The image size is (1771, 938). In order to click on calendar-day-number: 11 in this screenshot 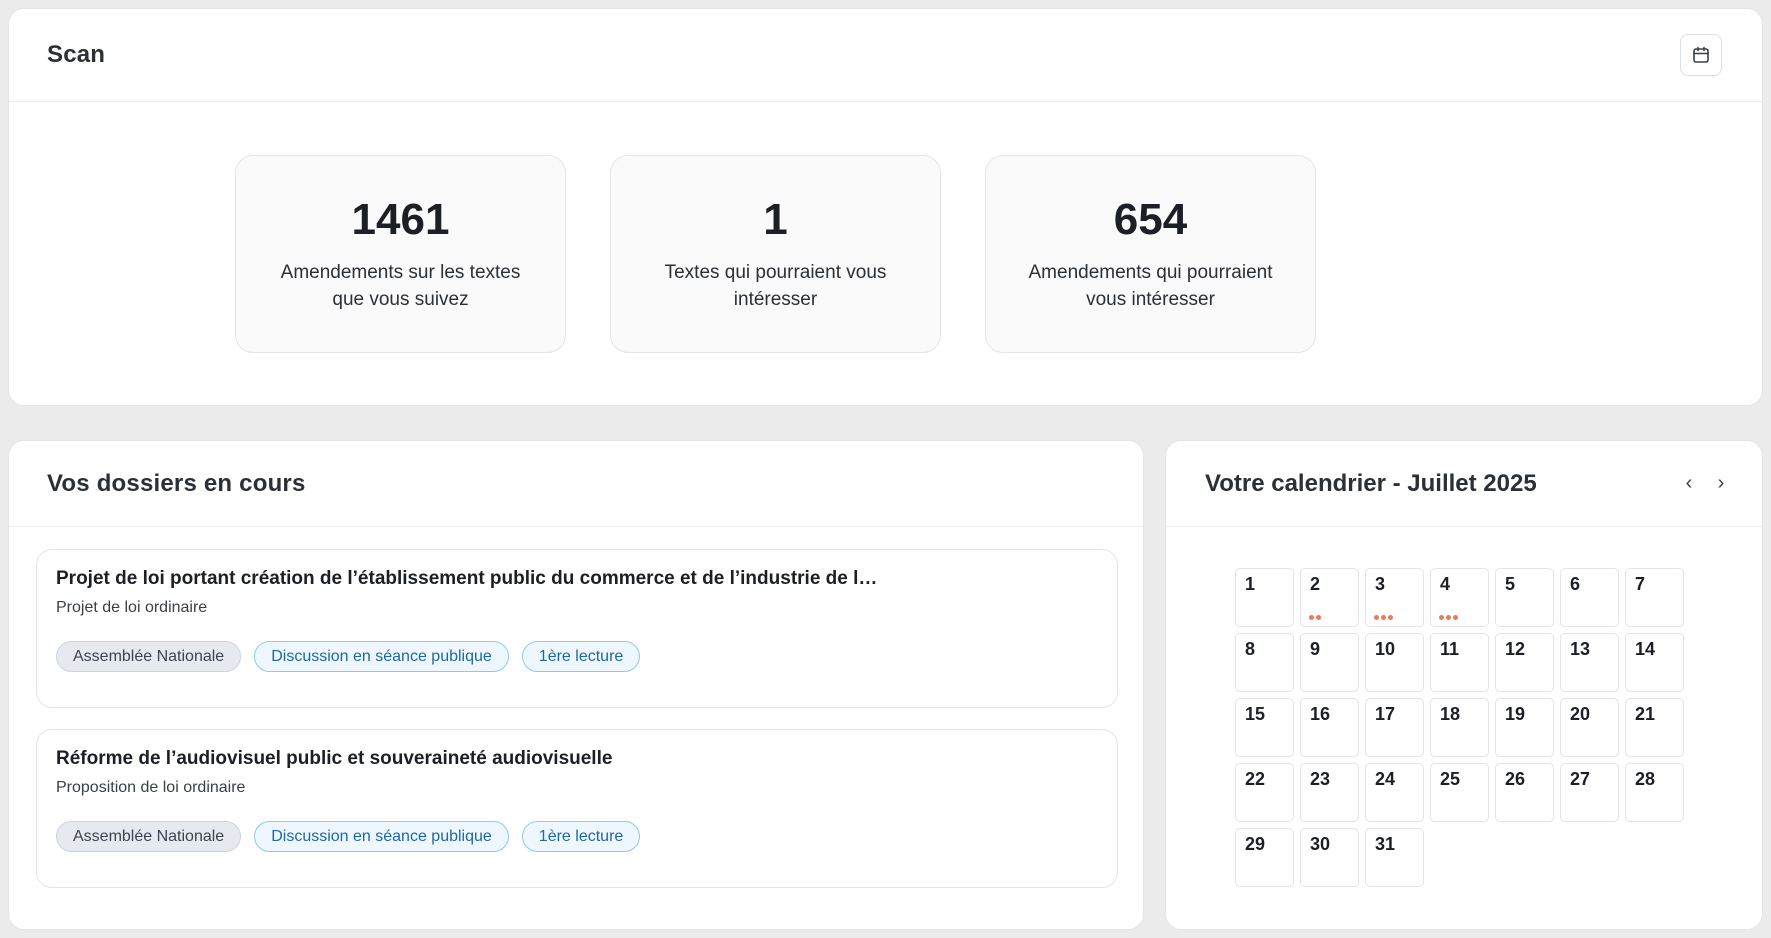, I will do `click(1450, 649)`.